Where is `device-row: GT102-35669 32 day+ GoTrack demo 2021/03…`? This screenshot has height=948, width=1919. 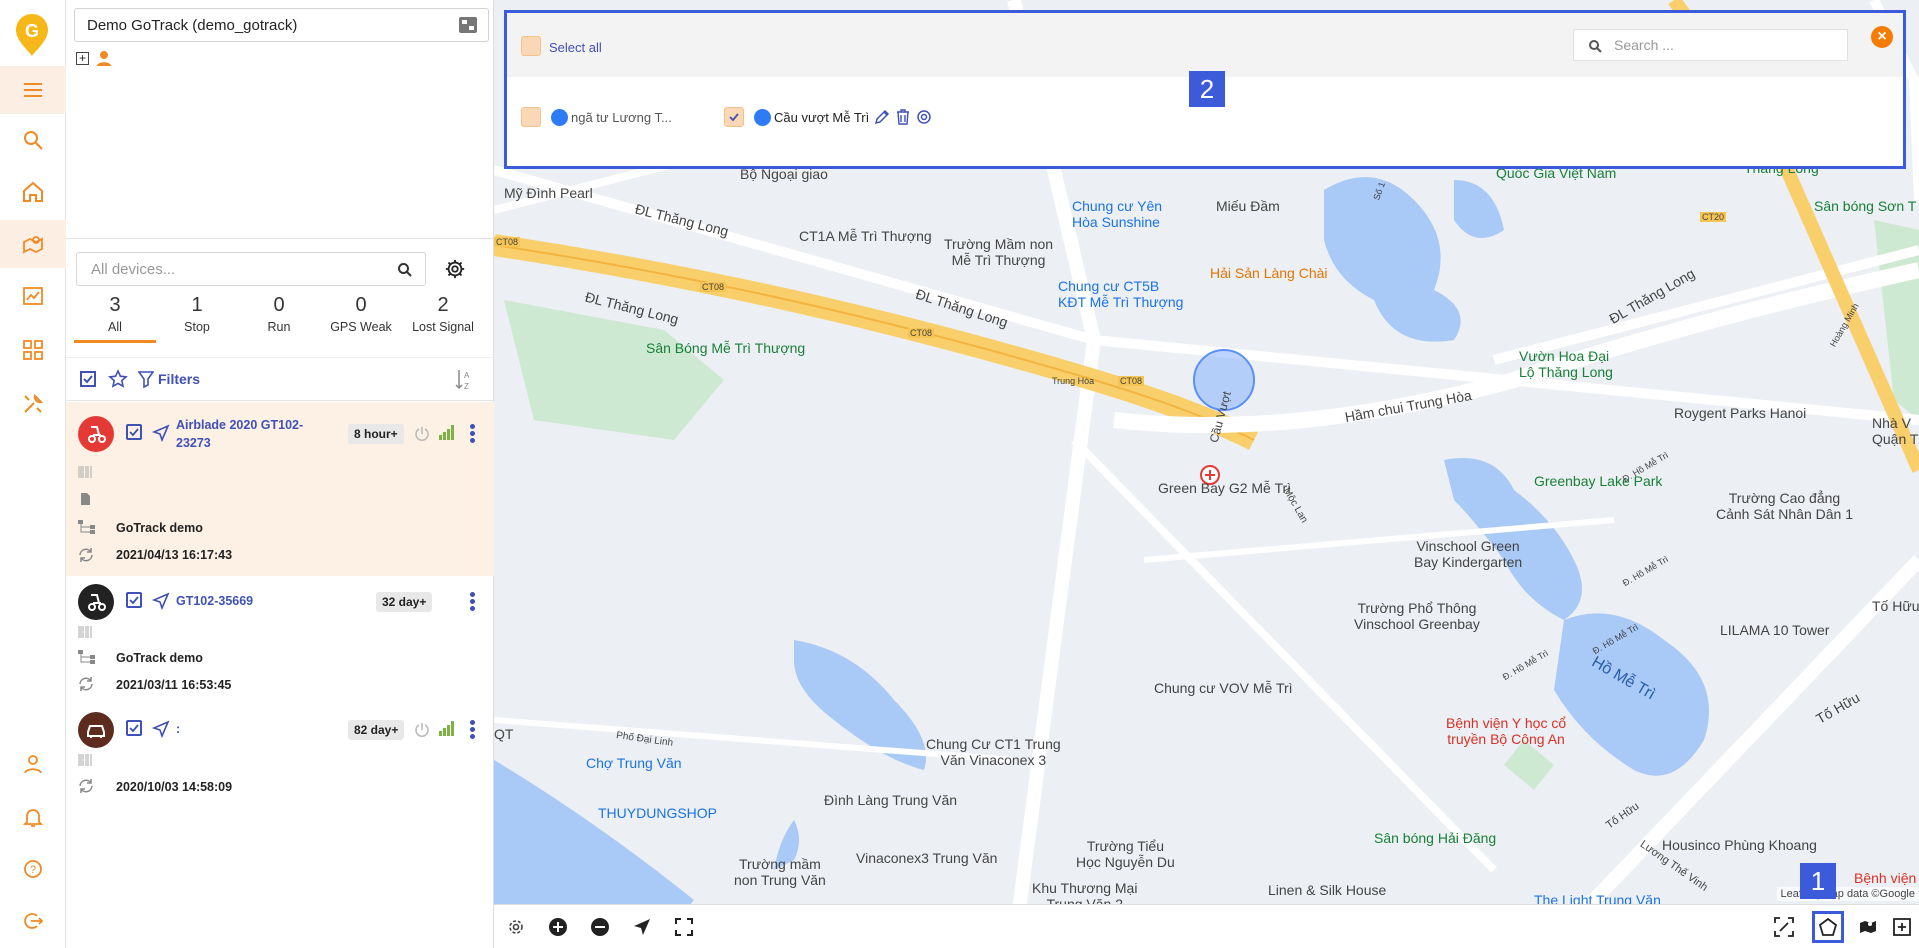
device-row: GT102-35669 32 day+ GoTrack demo 2021/03… is located at coordinates (295, 642).